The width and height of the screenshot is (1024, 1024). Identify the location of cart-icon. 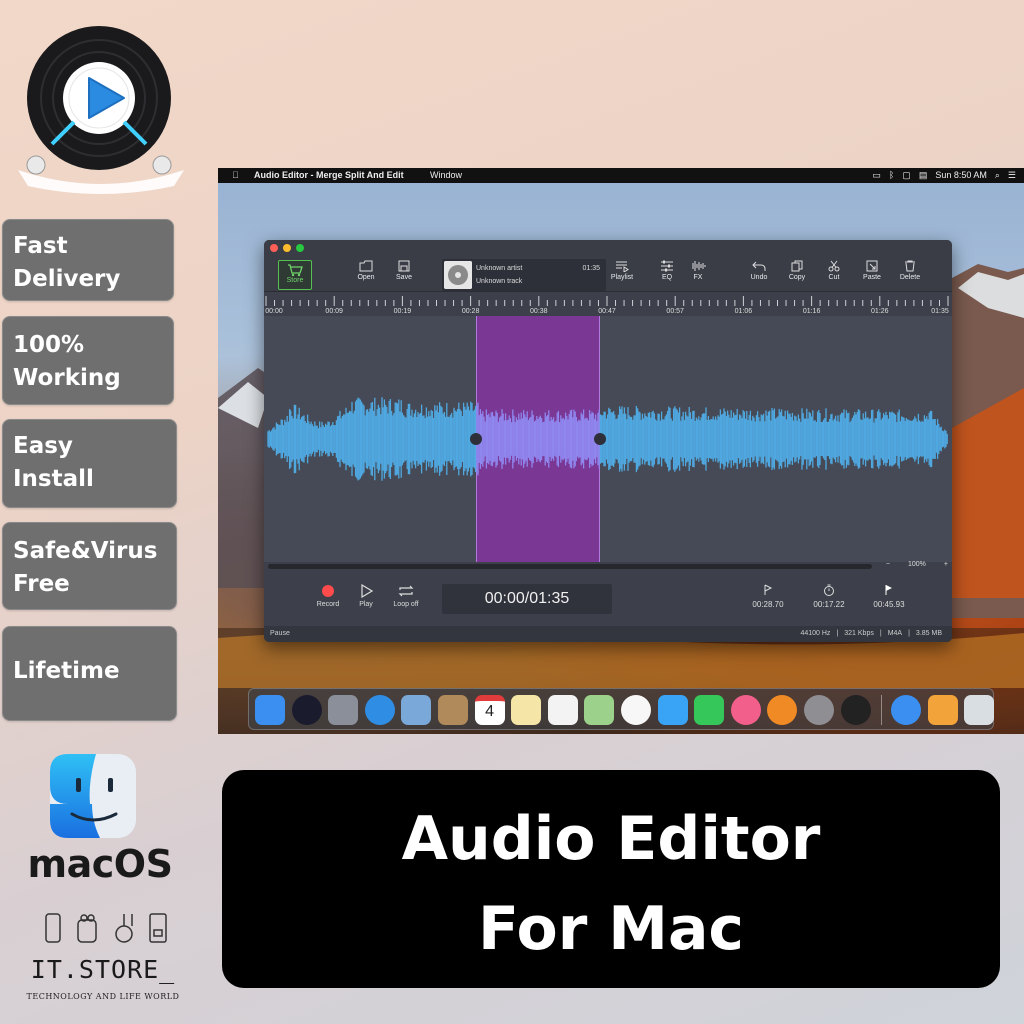
(295, 270).